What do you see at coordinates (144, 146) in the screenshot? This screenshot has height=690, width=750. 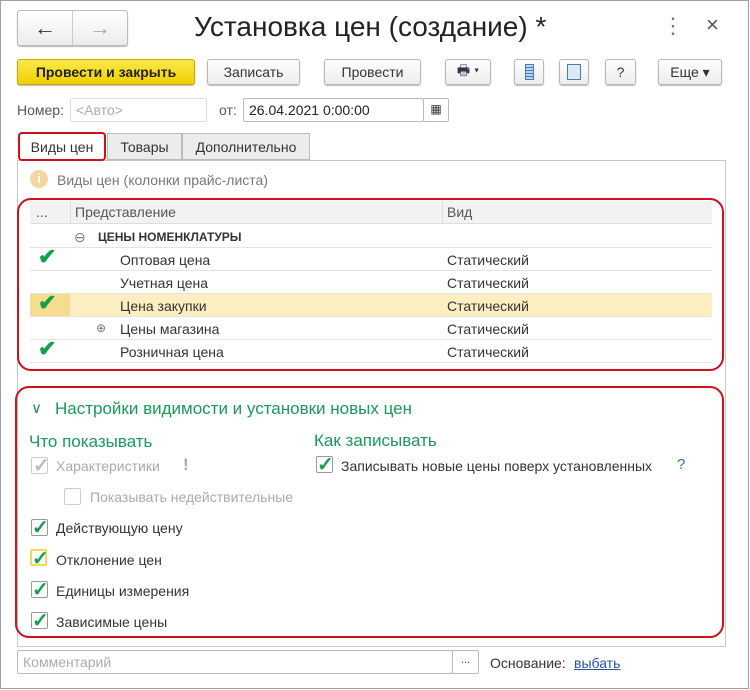 I see `tab-goods: Товары` at bounding box center [144, 146].